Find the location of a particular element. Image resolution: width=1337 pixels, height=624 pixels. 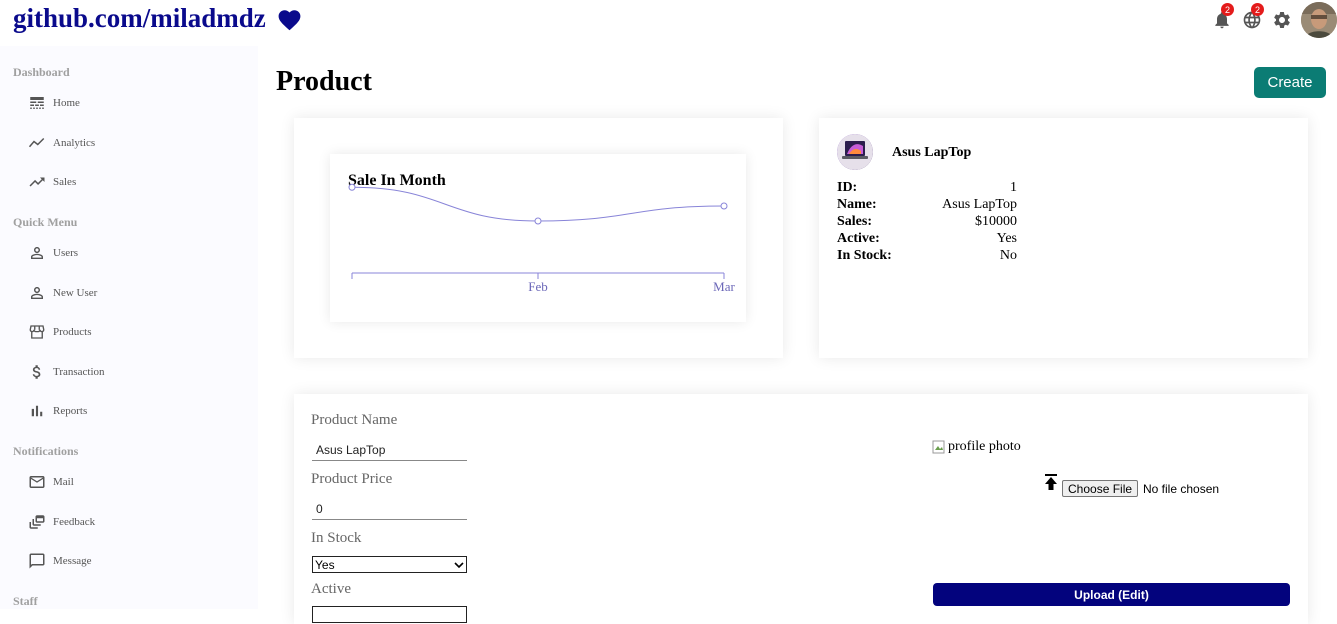

active-label: Active is located at coordinates (331, 589).